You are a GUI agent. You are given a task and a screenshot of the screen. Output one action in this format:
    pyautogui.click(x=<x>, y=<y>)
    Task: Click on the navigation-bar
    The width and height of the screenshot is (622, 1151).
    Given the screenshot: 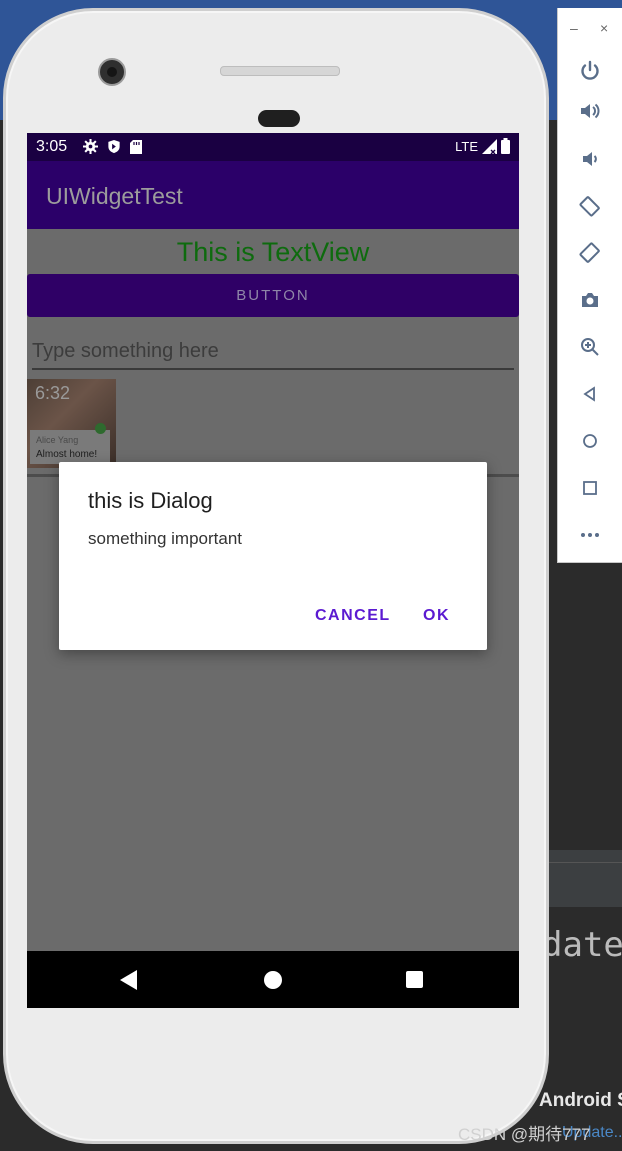 What is the action you would take?
    pyautogui.click(x=273, y=979)
    